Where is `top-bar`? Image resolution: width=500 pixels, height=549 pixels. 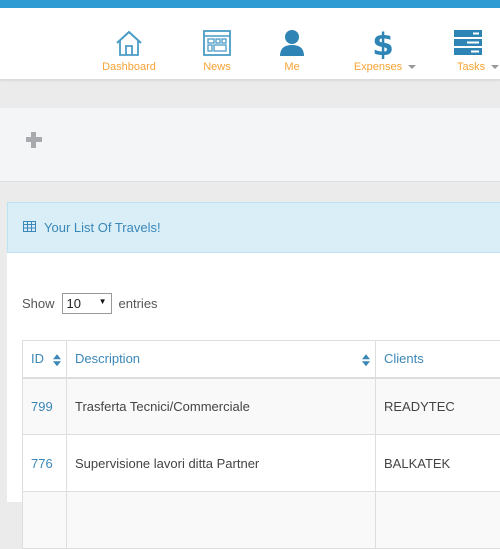 top-bar is located at coordinates (250, 4).